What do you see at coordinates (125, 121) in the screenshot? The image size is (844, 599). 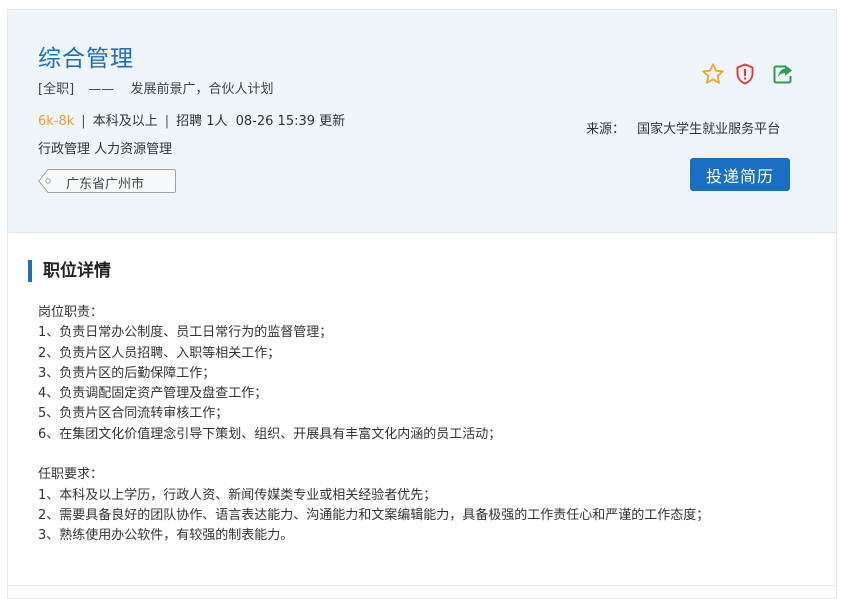 I see `education-requirement: 本科及以上` at bounding box center [125, 121].